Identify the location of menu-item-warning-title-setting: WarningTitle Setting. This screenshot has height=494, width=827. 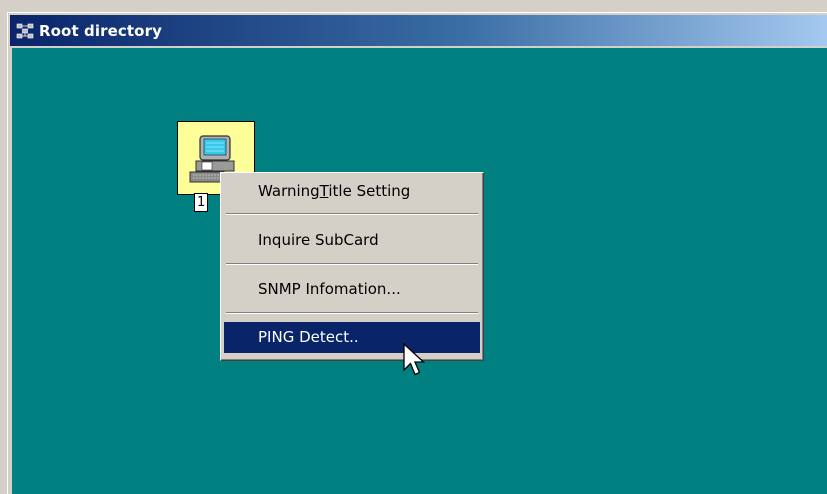
(352, 191).